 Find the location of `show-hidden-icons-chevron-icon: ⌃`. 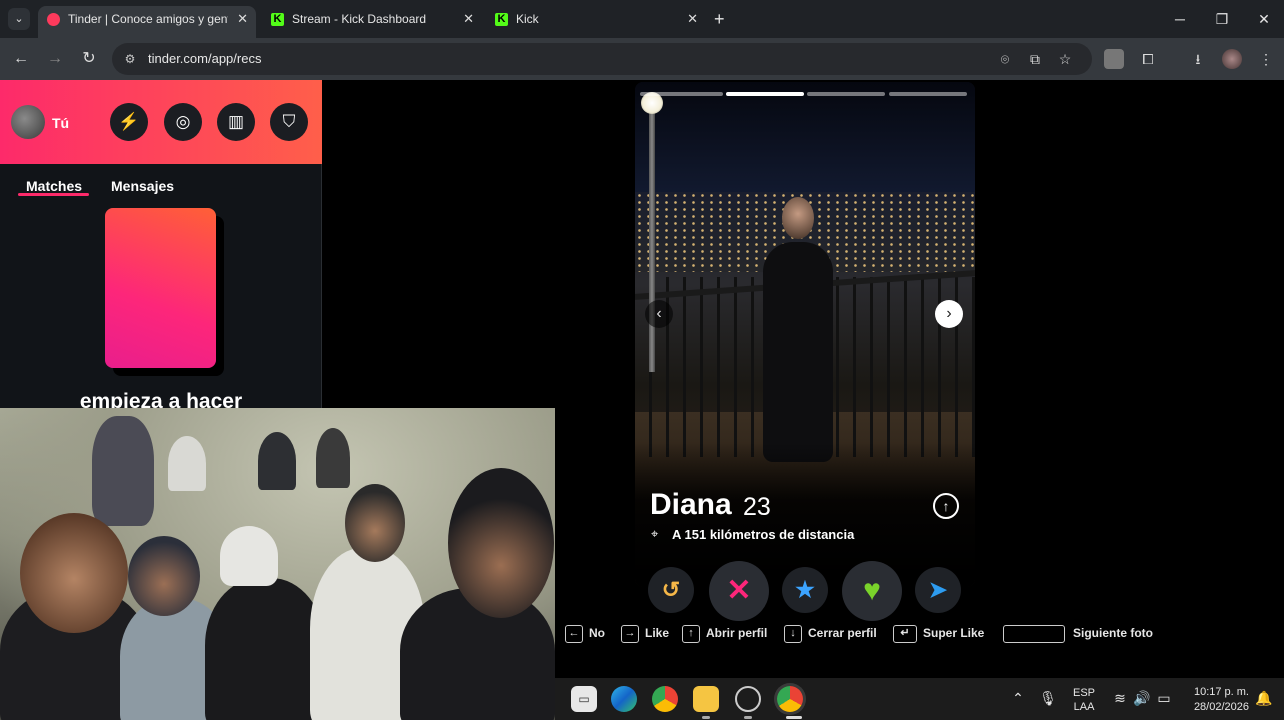

show-hidden-icons-chevron-icon: ⌃ is located at coordinates (1018, 698).